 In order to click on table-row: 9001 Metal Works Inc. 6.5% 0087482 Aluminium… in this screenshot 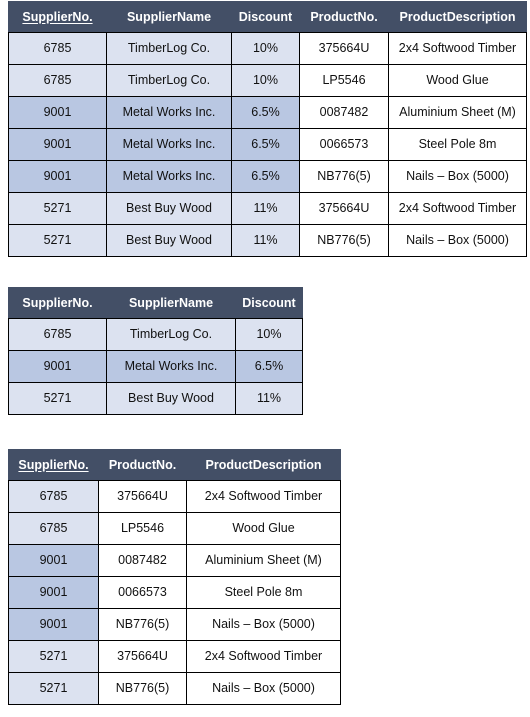, I will do `click(267, 112)`.